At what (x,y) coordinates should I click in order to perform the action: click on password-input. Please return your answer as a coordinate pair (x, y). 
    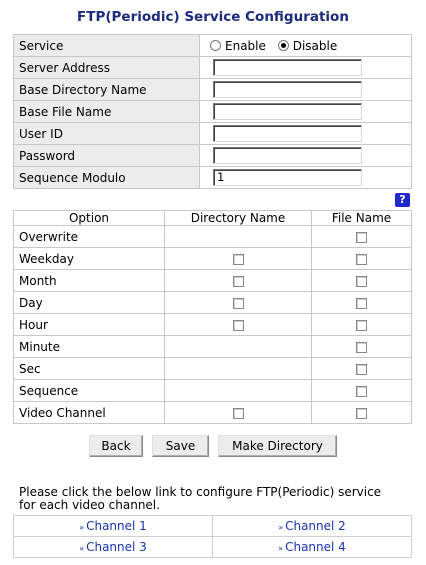
    Looking at the image, I should click on (287, 155).